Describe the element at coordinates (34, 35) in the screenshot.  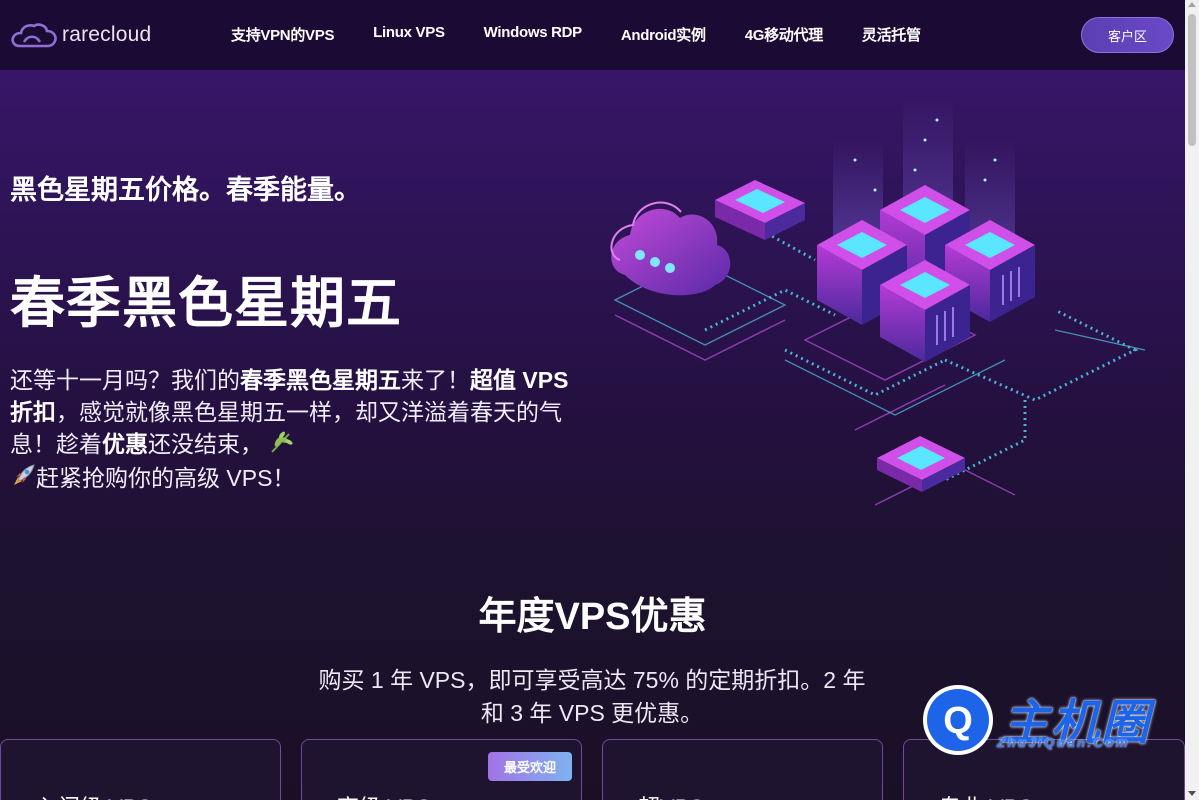
I see `cloud-logo-icon` at that location.